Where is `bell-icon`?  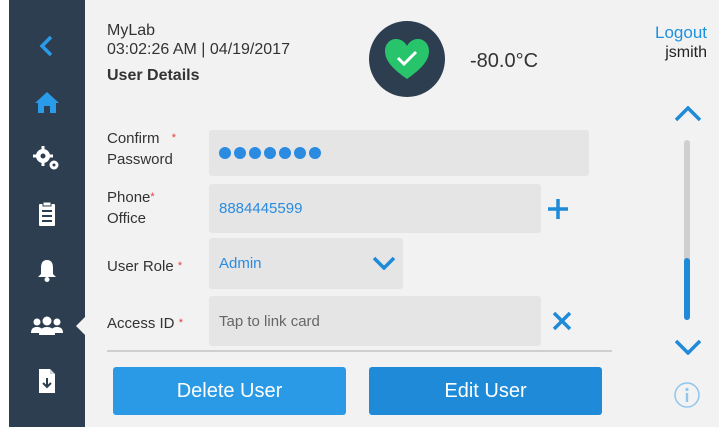 bell-icon is located at coordinates (47, 271).